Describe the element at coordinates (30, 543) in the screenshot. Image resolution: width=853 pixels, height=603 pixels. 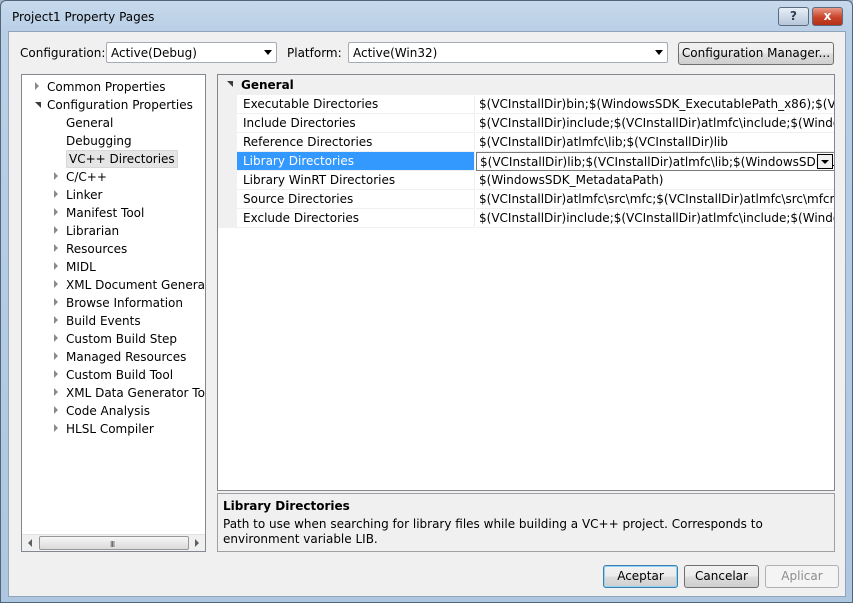
I see `scroll-left-icon` at that location.